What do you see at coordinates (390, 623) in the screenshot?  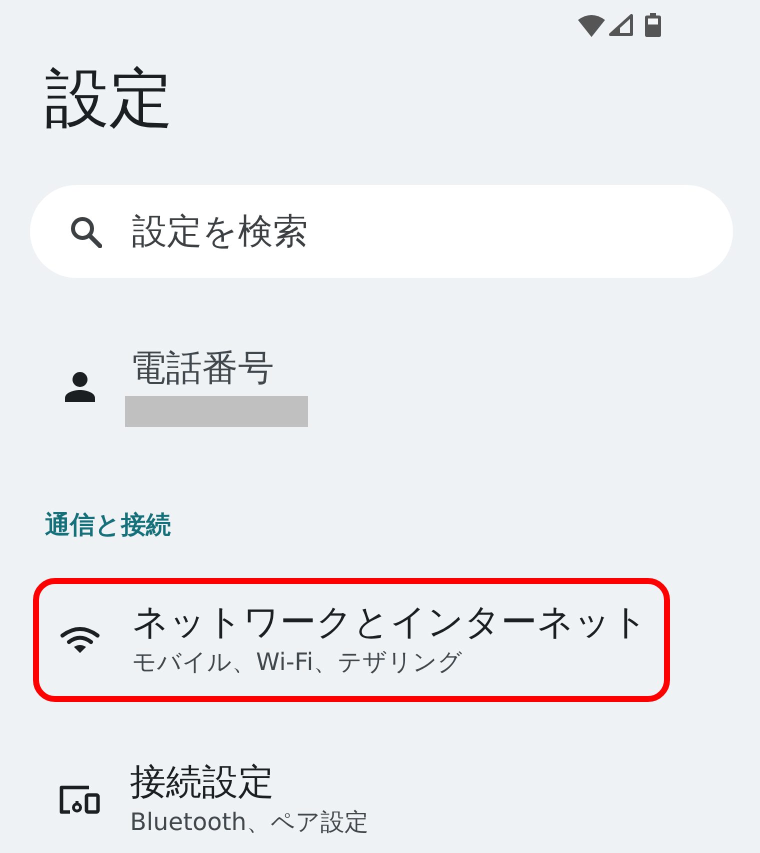 I see `item-title: ネットワークとインターネット` at bounding box center [390, 623].